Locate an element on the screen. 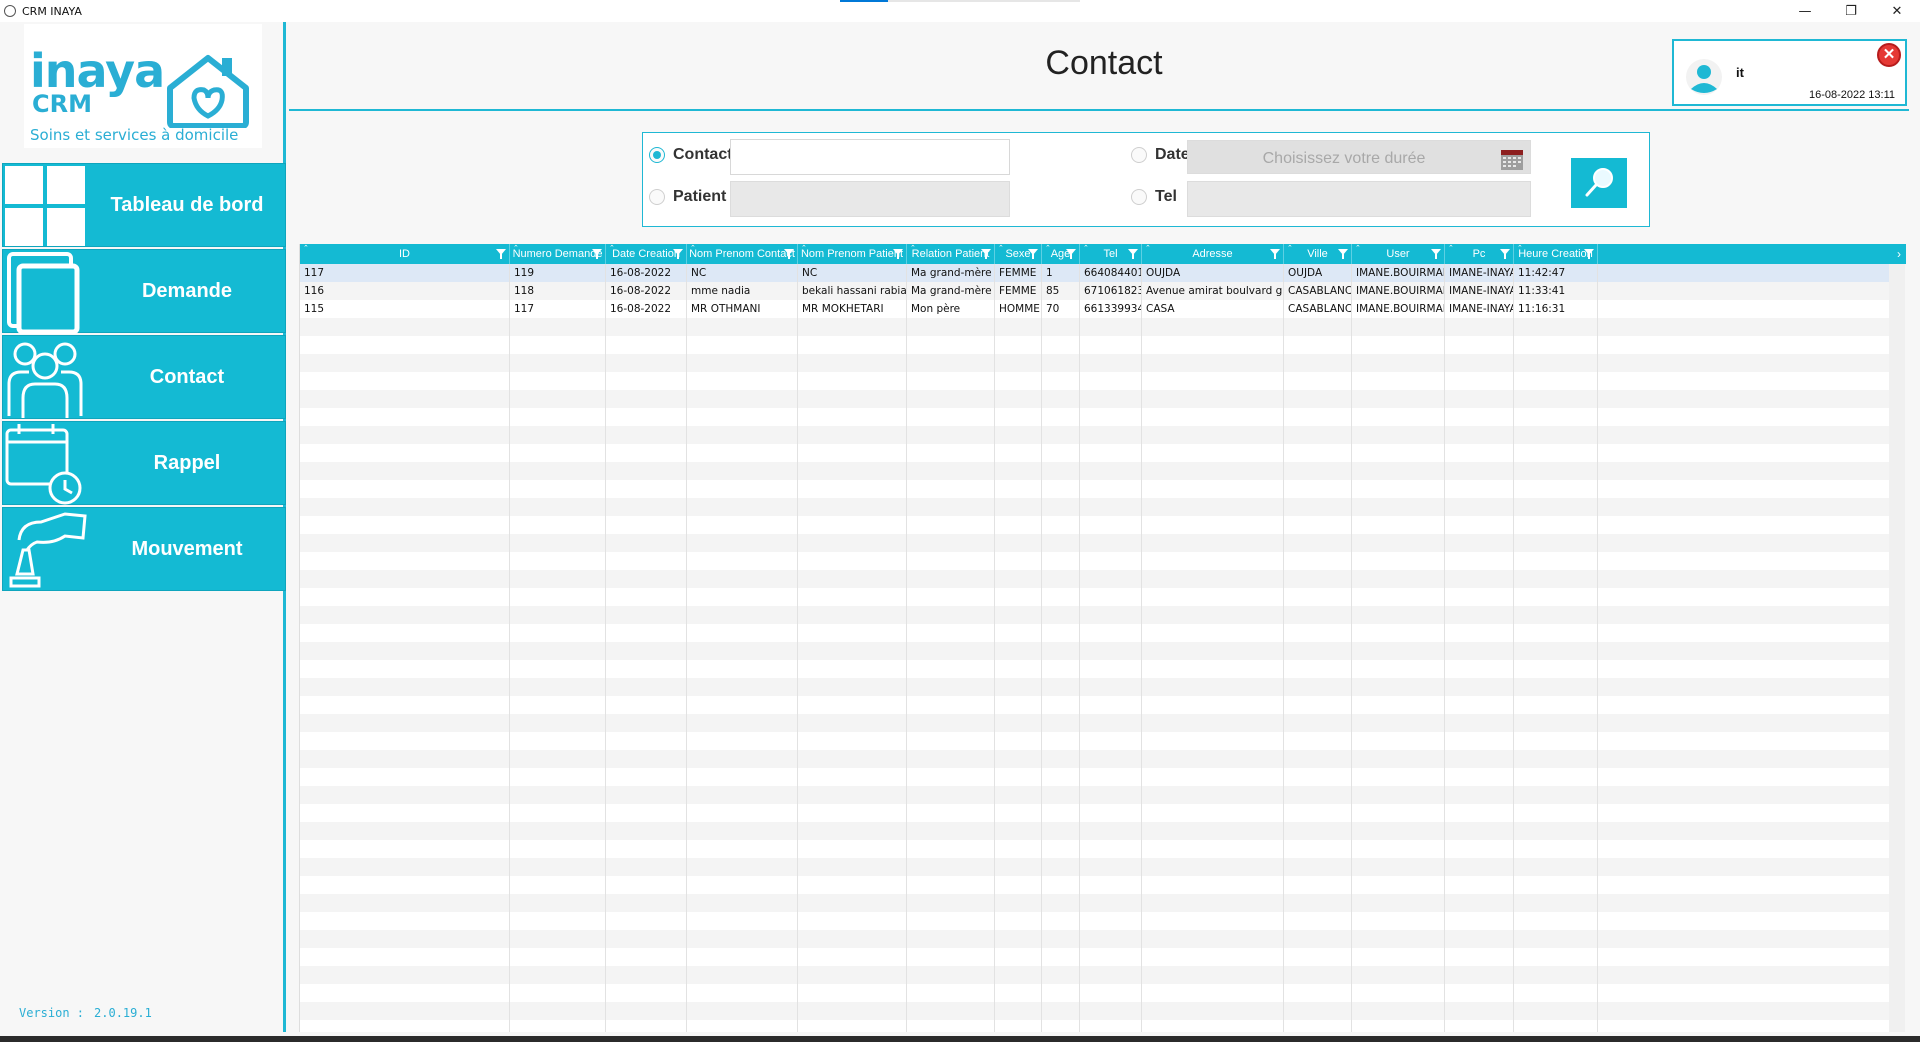 The height and width of the screenshot is (1042, 1920). patient-input is located at coordinates (870, 199).